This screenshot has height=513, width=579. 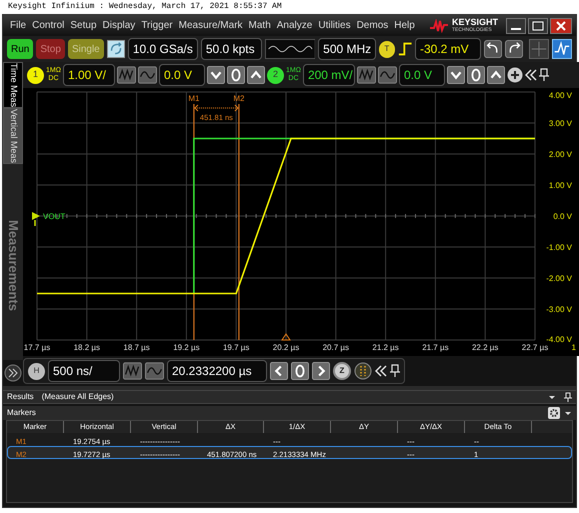 I want to click on menu-item: Demos, so click(x=373, y=25).